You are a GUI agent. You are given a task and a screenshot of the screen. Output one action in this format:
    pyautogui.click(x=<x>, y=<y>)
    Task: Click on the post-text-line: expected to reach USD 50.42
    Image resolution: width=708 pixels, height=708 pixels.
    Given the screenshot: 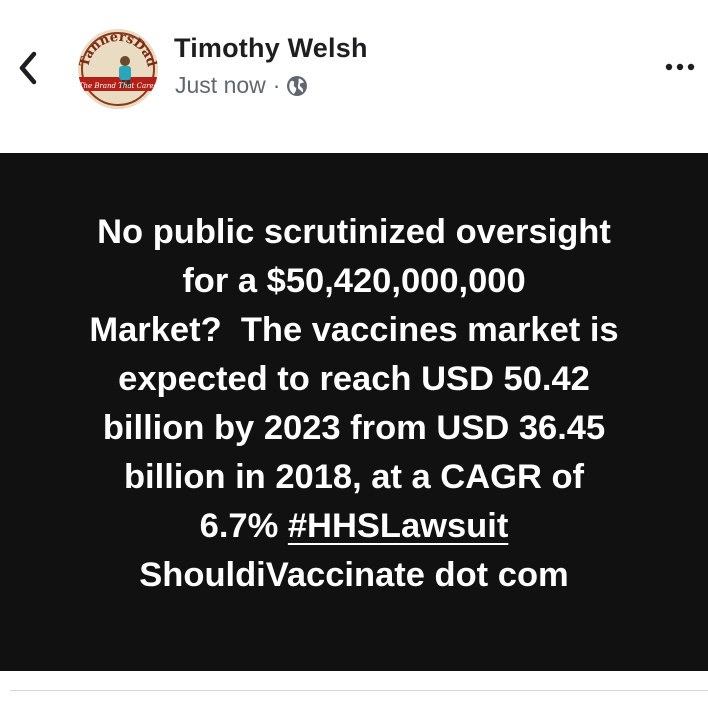 What is the action you would take?
    pyautogui.click(x=354, y=379)
    